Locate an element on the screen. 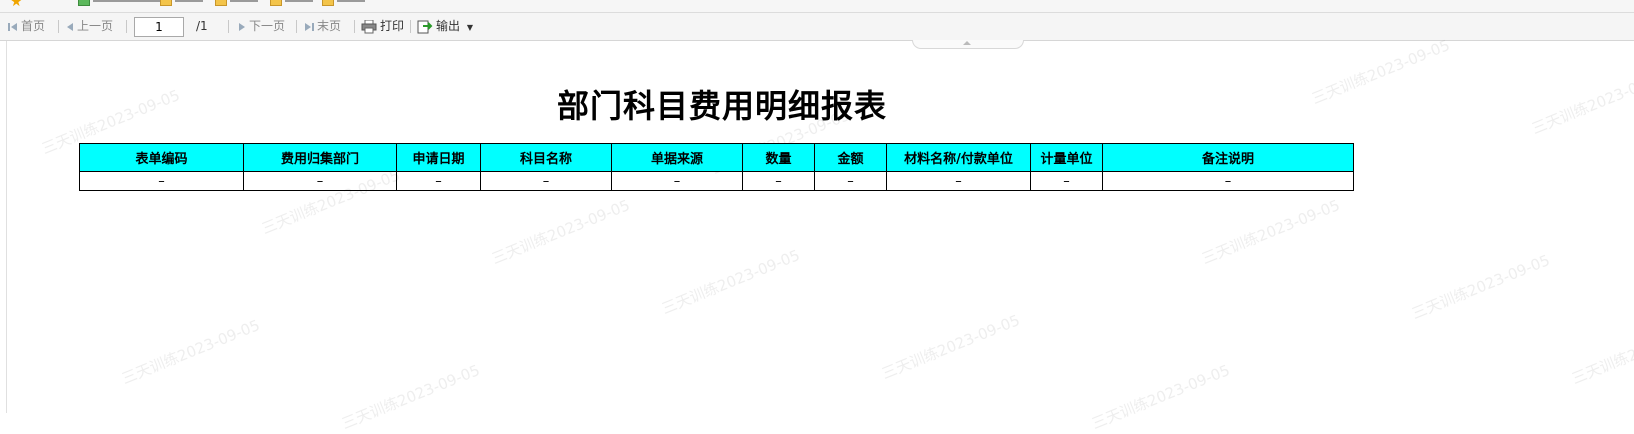 This screenshot has height=434, width=1634. bookmark-item is located at coordinates (120, 3).